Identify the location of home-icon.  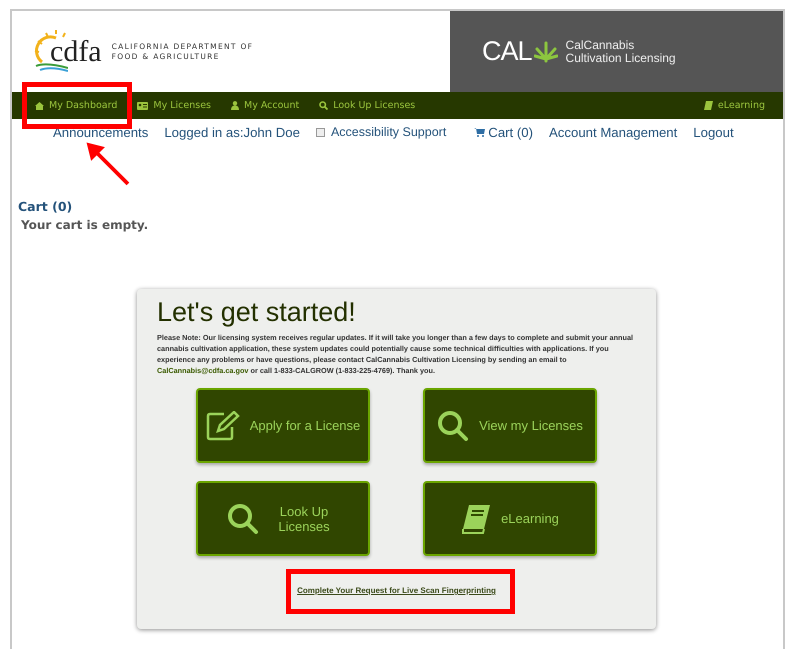
(39, 106).